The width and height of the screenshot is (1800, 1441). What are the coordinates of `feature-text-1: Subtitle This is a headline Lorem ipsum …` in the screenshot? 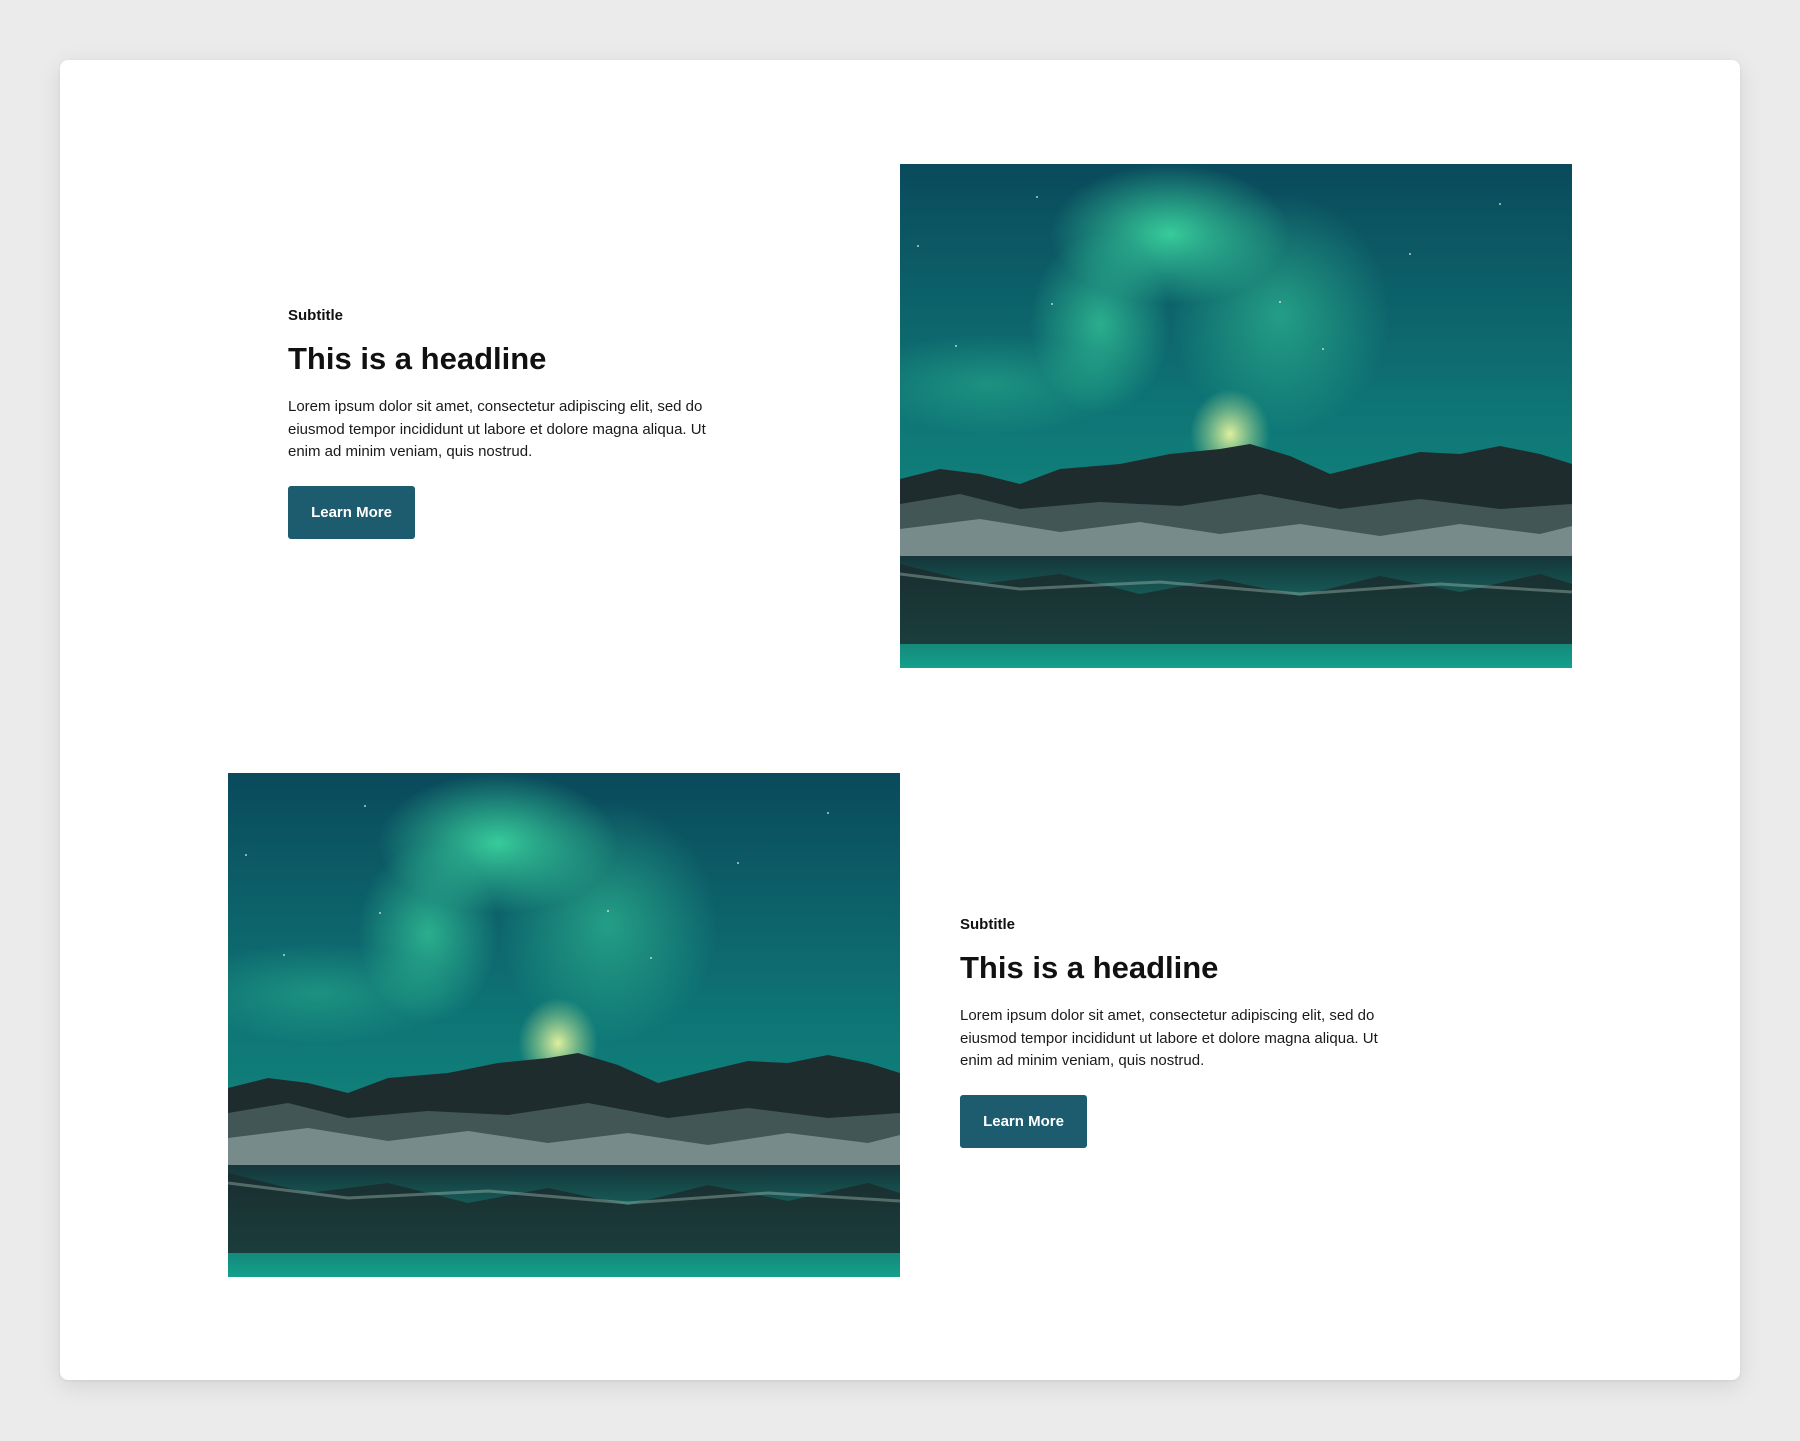 It's located at (508, 422).